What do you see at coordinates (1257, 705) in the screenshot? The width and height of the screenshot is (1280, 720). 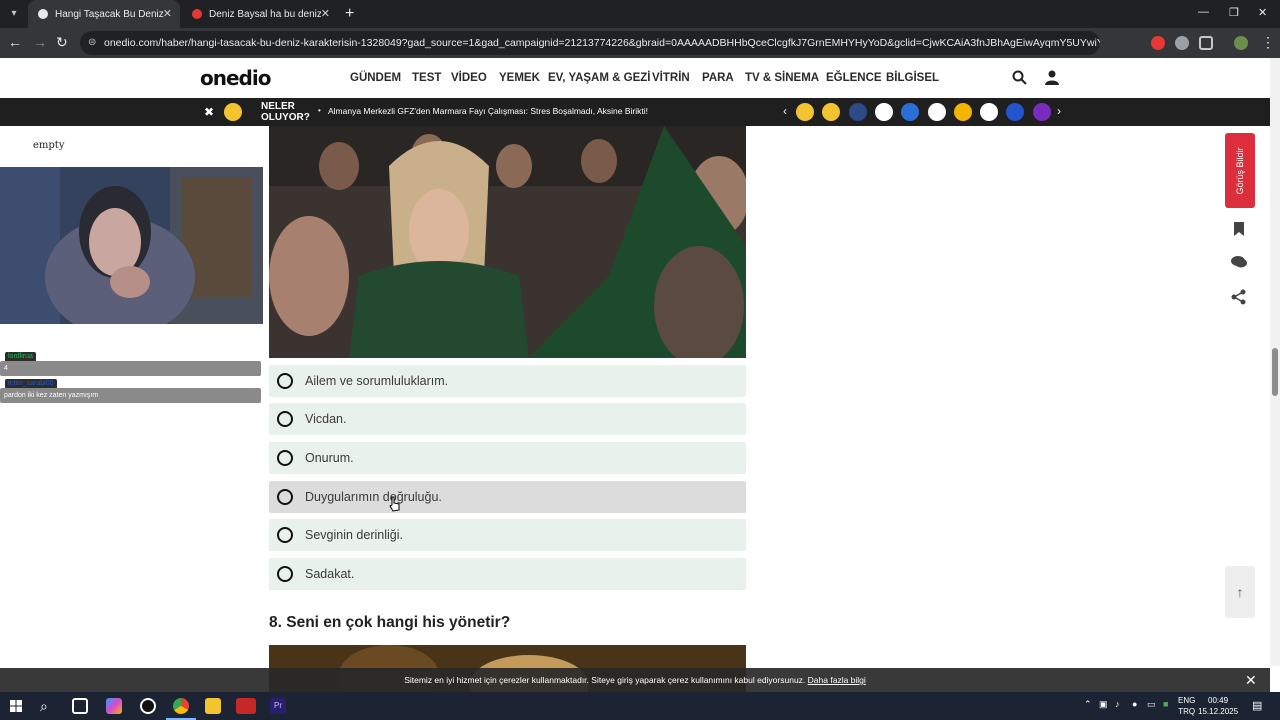 I see `notifications-icon: ▤` at bounding box center [1257, 705].